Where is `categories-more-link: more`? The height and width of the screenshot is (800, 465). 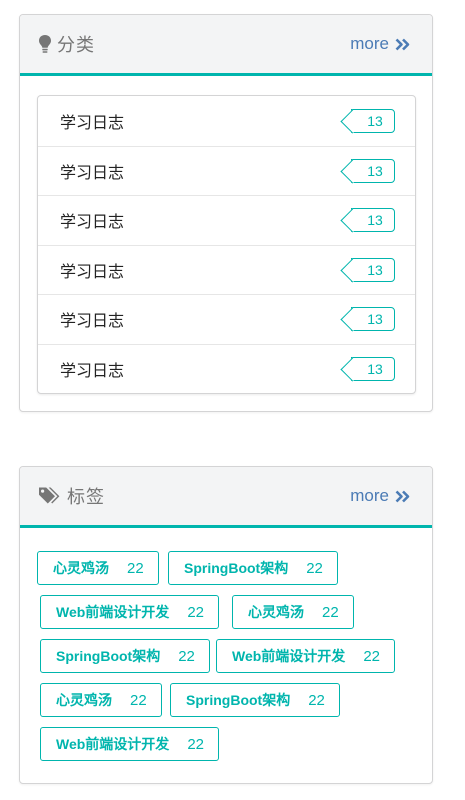
categories-more-link: more is located at coordinates (380, 44).